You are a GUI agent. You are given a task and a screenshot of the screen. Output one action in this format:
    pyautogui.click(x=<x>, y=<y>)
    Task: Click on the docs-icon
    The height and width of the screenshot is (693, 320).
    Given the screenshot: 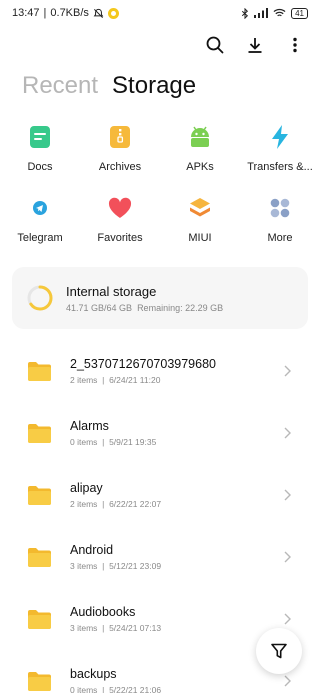 What is the action you would take?
    pyautogui.click(x=40, y=137)
    